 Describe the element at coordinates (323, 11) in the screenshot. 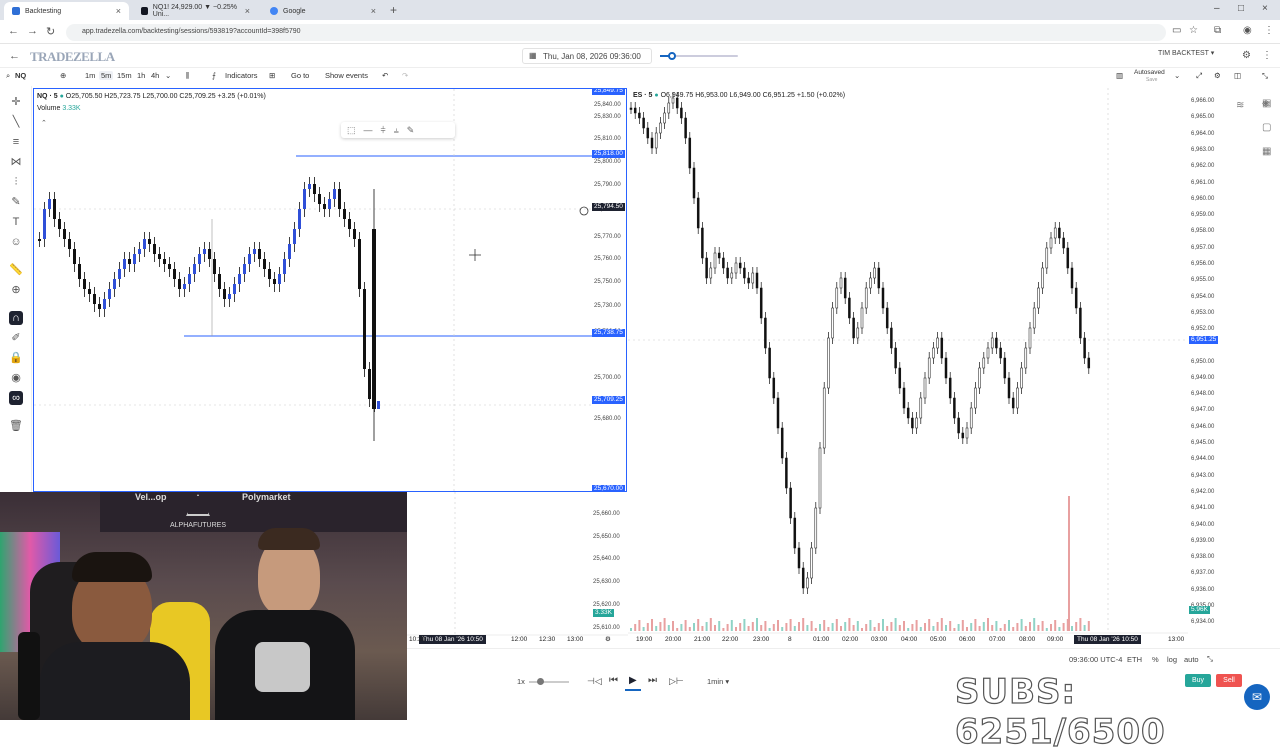

I see `tab-google: Google ×` at that location.